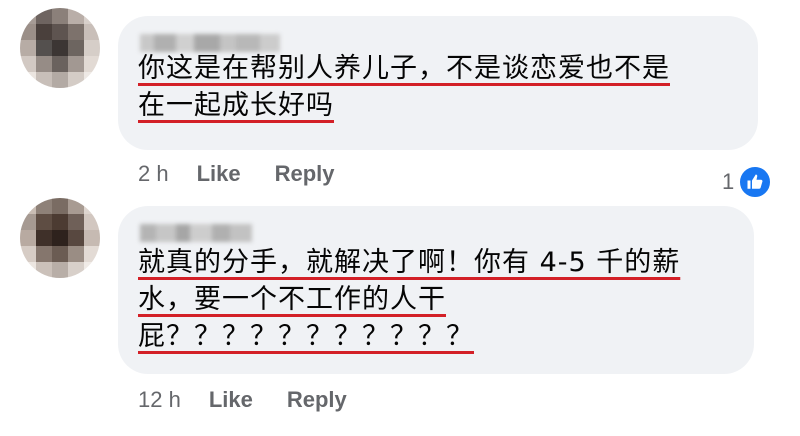 The image size is (800, 436). What do you see at coordinates (259, 400) in the screenshot?
I see `comment-actions: 12 h Like Reply` at bounding box center [259, 400].